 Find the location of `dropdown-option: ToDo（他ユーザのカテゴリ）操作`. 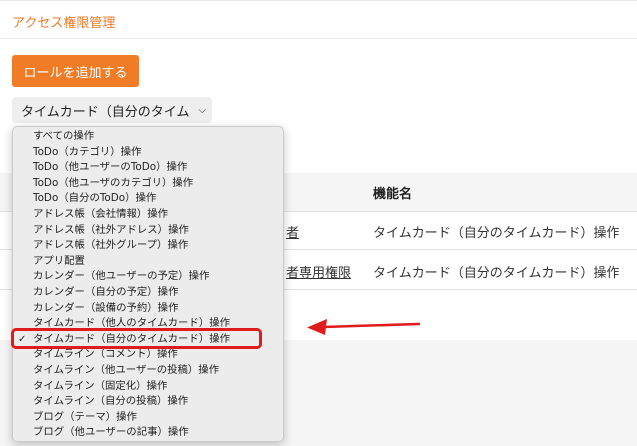

dropdown-option: ToDo（他ユーザのカテゴリ）操作 is located at coordinates (148, 184).